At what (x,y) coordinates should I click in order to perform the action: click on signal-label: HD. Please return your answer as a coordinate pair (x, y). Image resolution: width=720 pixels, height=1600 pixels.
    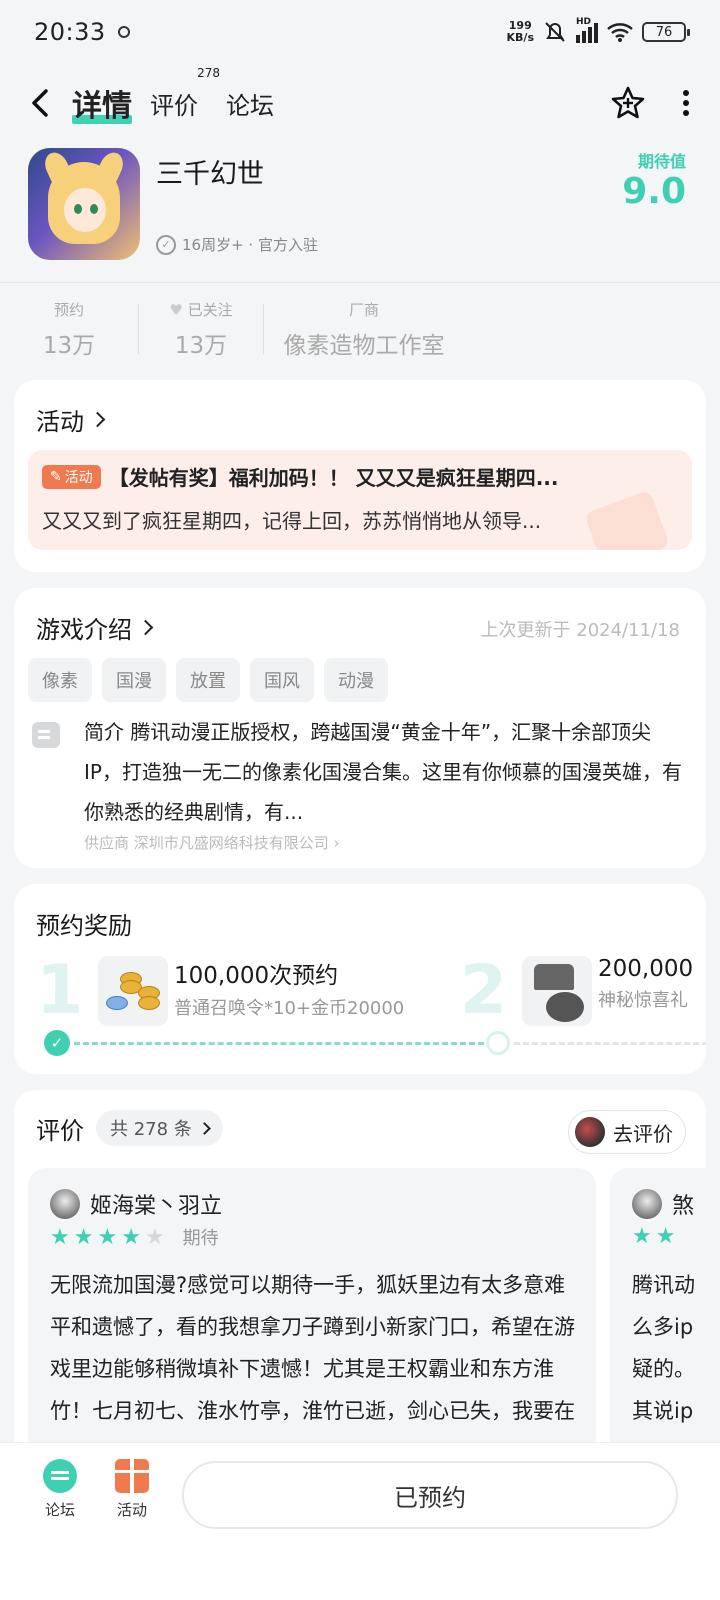
    Looking at the image, I should click on (584, 22).